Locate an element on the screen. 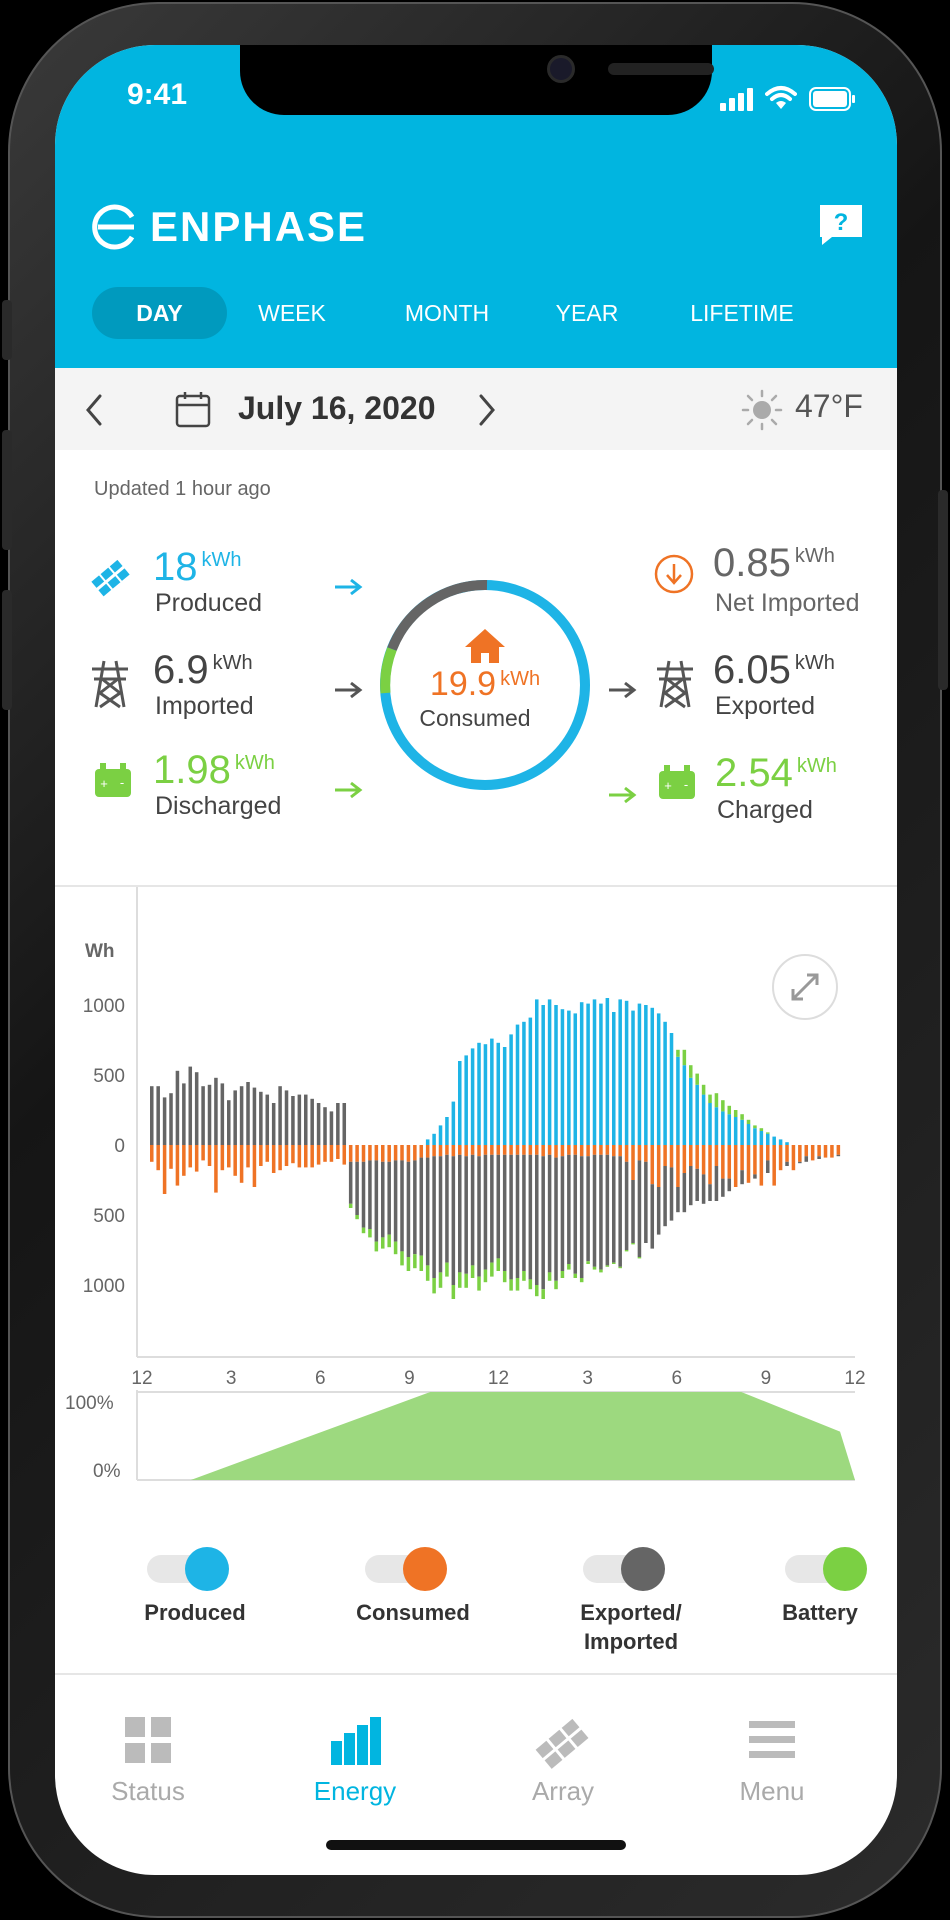  arrow-discharged-icon is located at coordinates (349, 790).